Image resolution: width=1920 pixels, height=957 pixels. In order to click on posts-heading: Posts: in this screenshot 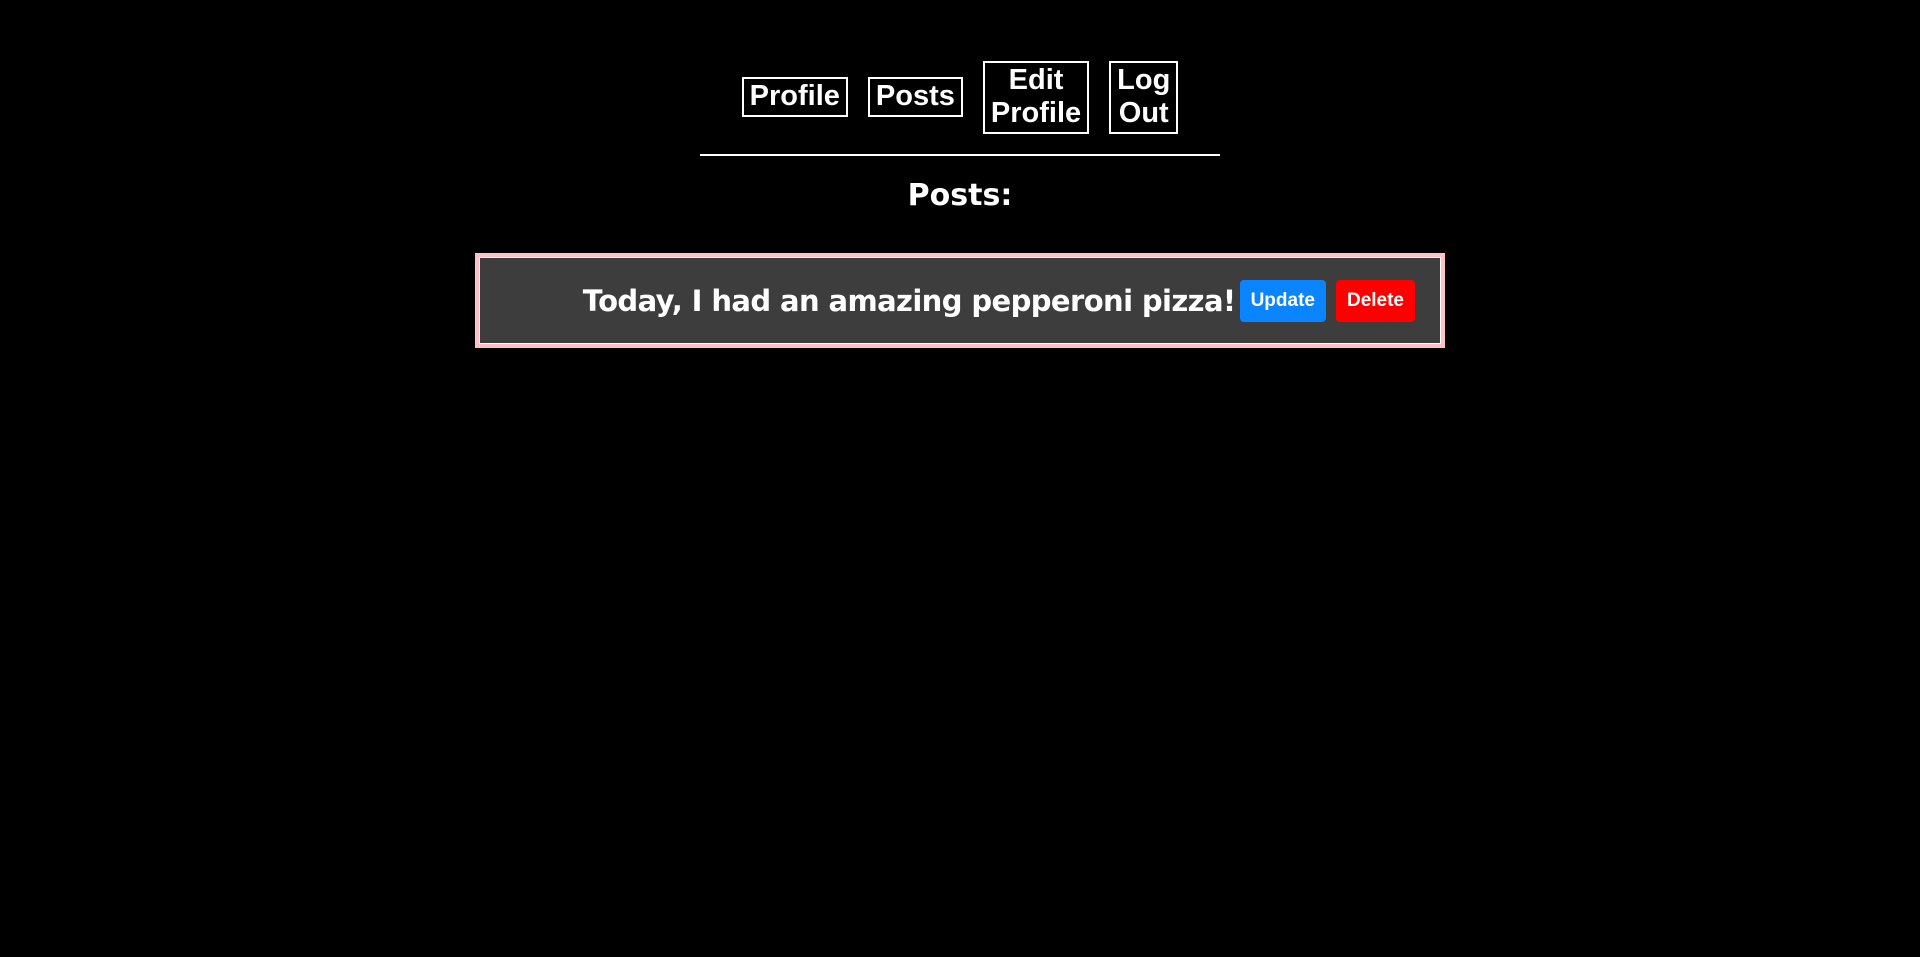, I will do `click(960, 195)`.